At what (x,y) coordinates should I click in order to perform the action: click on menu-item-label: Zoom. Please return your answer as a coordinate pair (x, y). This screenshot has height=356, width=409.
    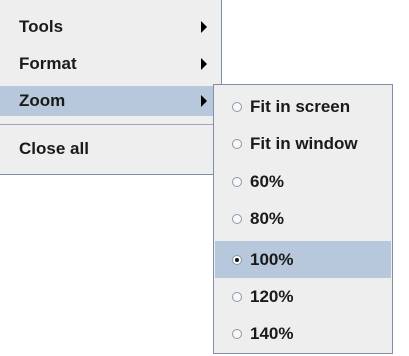
    Looking at the image, I should click on (42, 100).